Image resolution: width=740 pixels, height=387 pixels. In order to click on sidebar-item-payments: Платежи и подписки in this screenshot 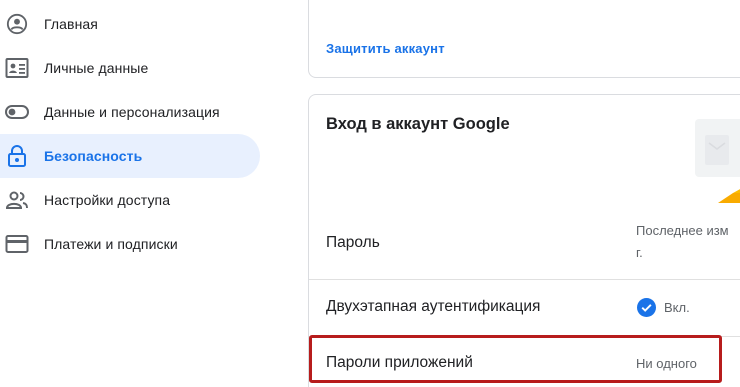, I will do `click(130, 244)`.